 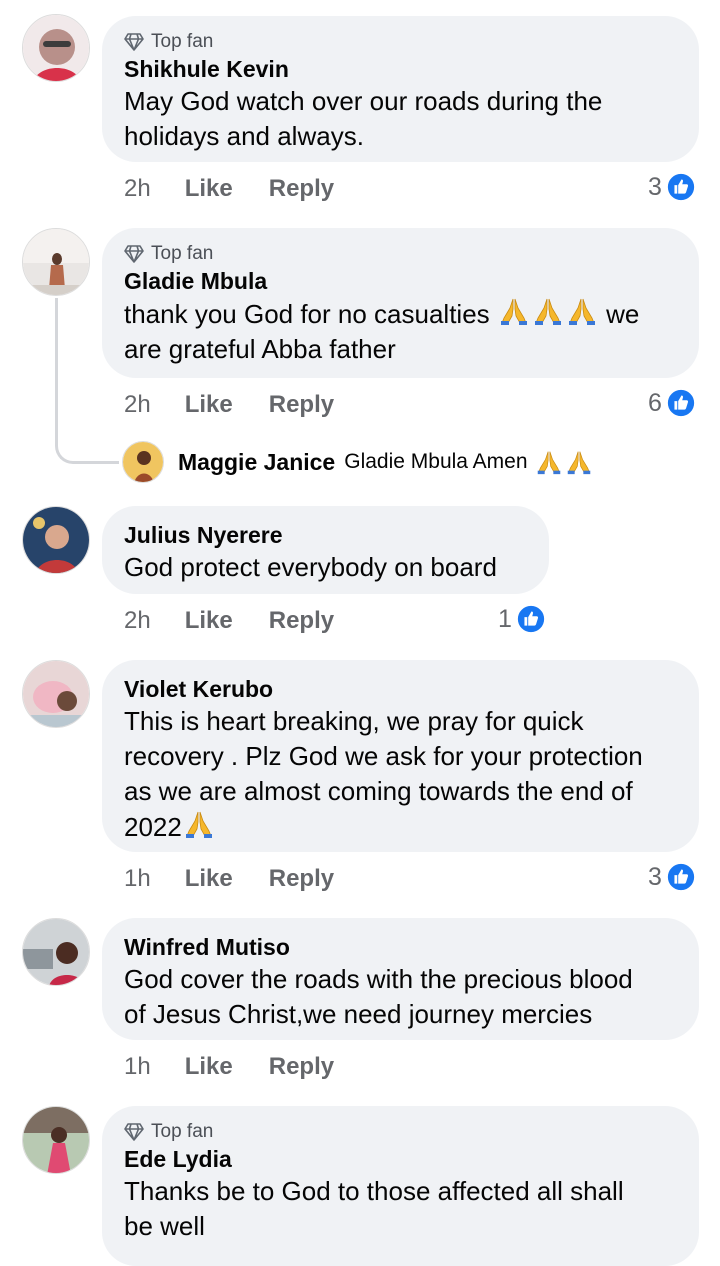 What do you see at coordinates (623, 314) in the screenshot?
I see `comment-text-part: we` at bounding box center [623, 314].